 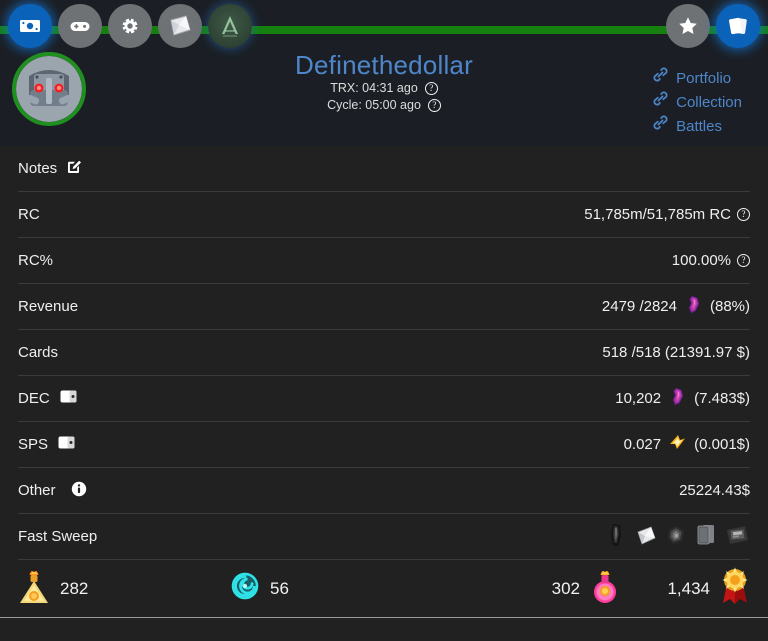 What do you see at coordinates (617, 537) in the screenshot?
I see `sweep-item-1-icon` at bounding box center [617, 537].